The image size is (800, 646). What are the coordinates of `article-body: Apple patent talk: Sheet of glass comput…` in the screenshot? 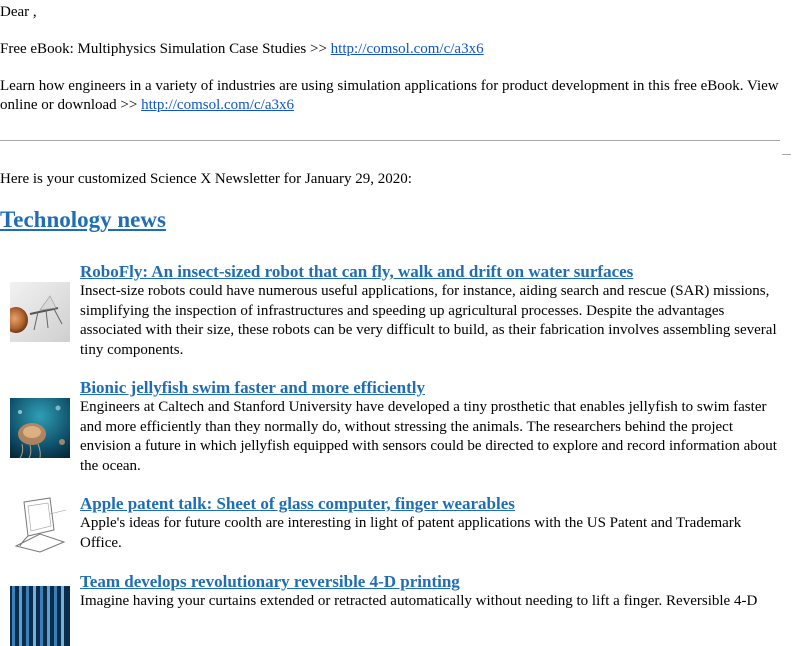 It's located at (430, 523).